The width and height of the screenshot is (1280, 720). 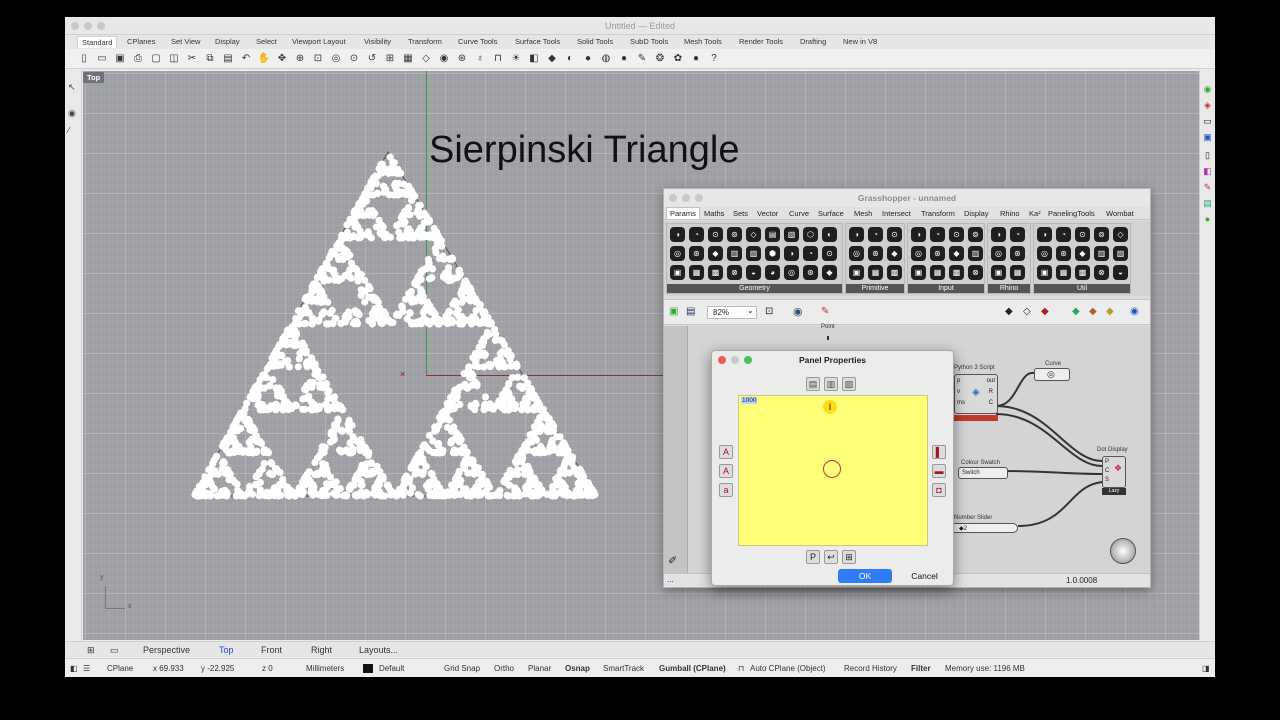 What do you see at coordinates (690, 311) in the screenshot?
I see `save-file-icon: ▤` at bounding box center [690, 311].